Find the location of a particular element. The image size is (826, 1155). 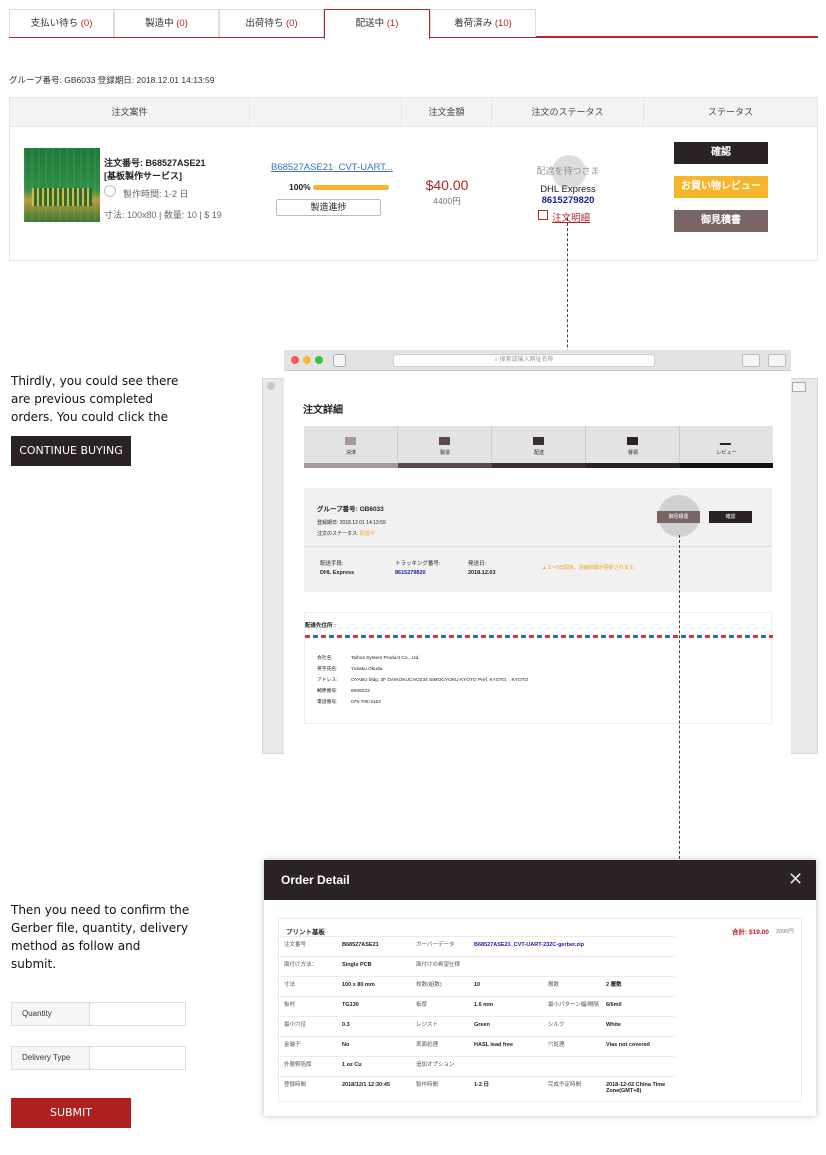

spec-key: ガーバーデータ is located at coordinates (435, 945).